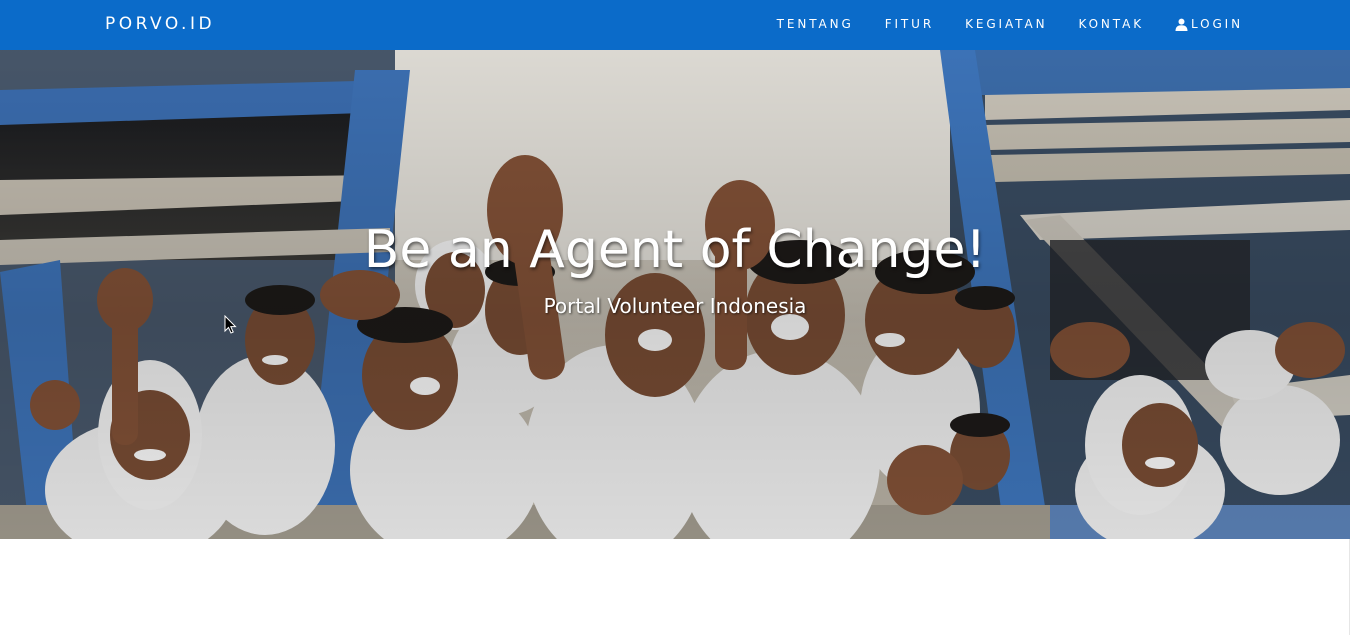 This screenshot has height=635, width=1350. I want to click on mouse-cursor-icon, so click(230, 324).